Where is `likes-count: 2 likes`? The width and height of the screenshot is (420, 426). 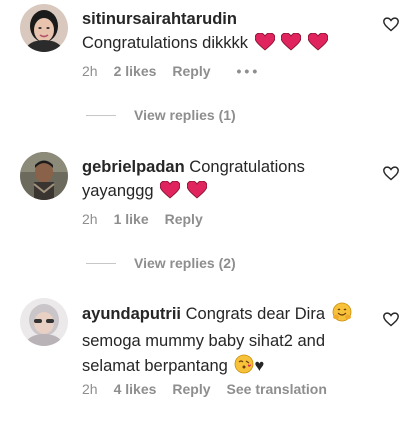 likes-count: 2 likes is located at coordinates (135, 71).